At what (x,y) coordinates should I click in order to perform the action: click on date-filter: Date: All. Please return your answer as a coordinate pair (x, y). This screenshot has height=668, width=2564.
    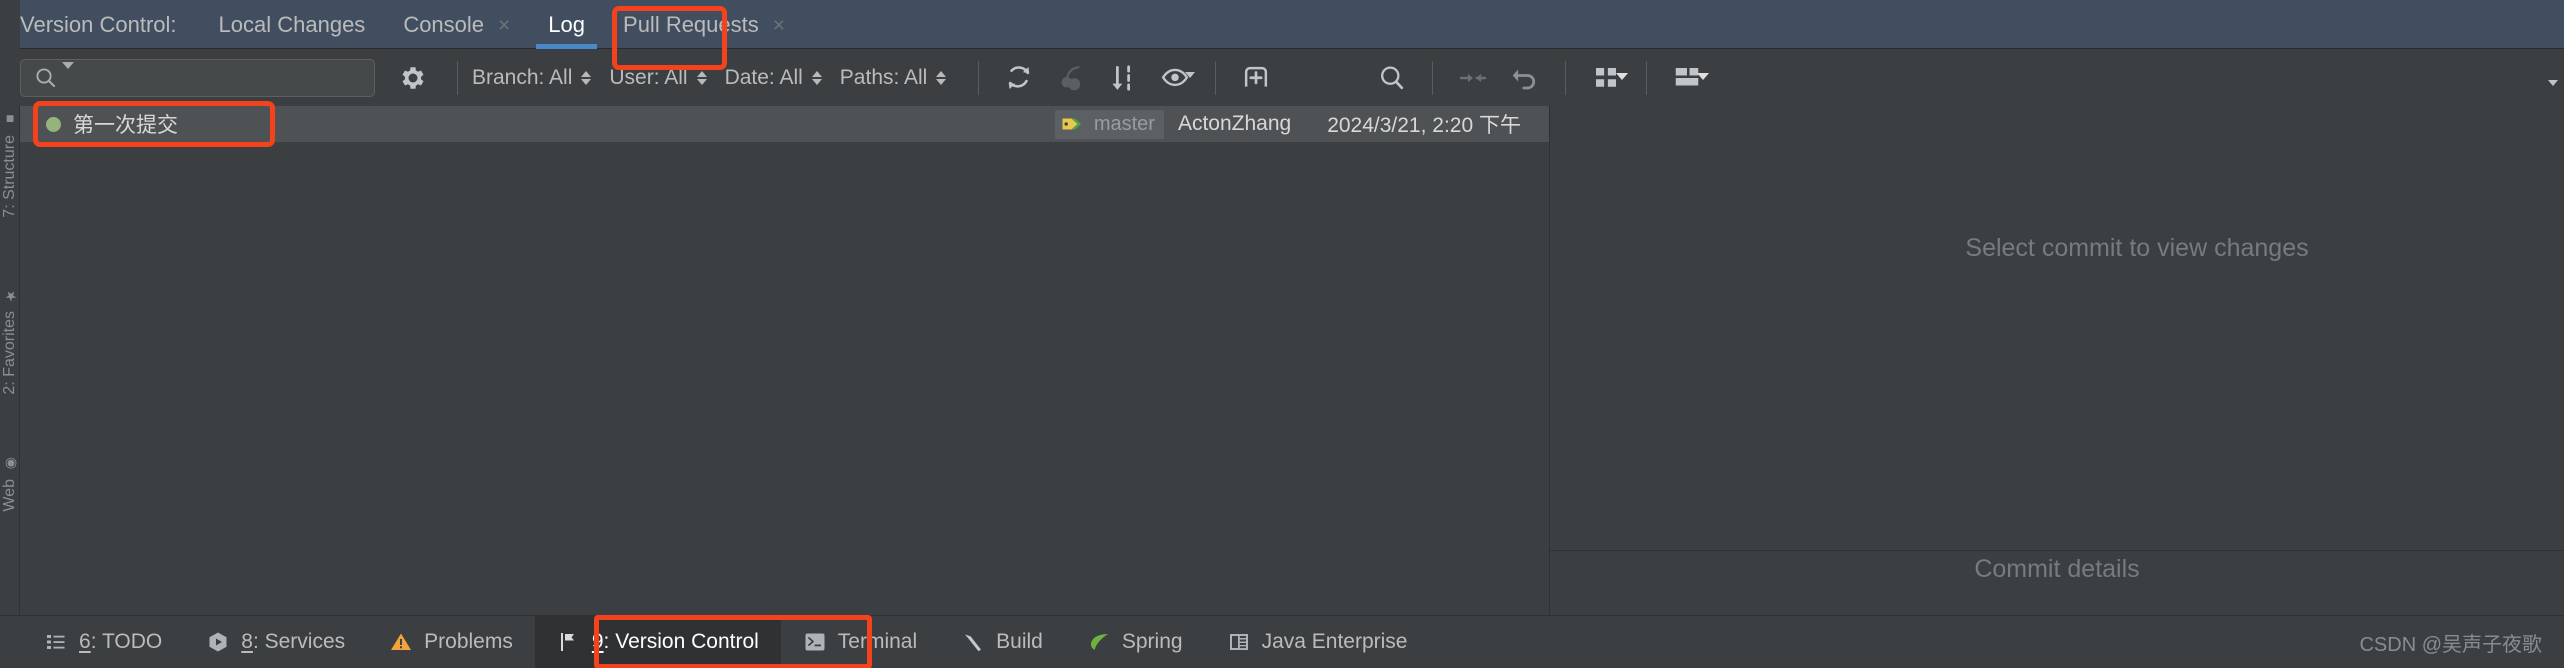
    Looking at the image, I should click on (773, 78).